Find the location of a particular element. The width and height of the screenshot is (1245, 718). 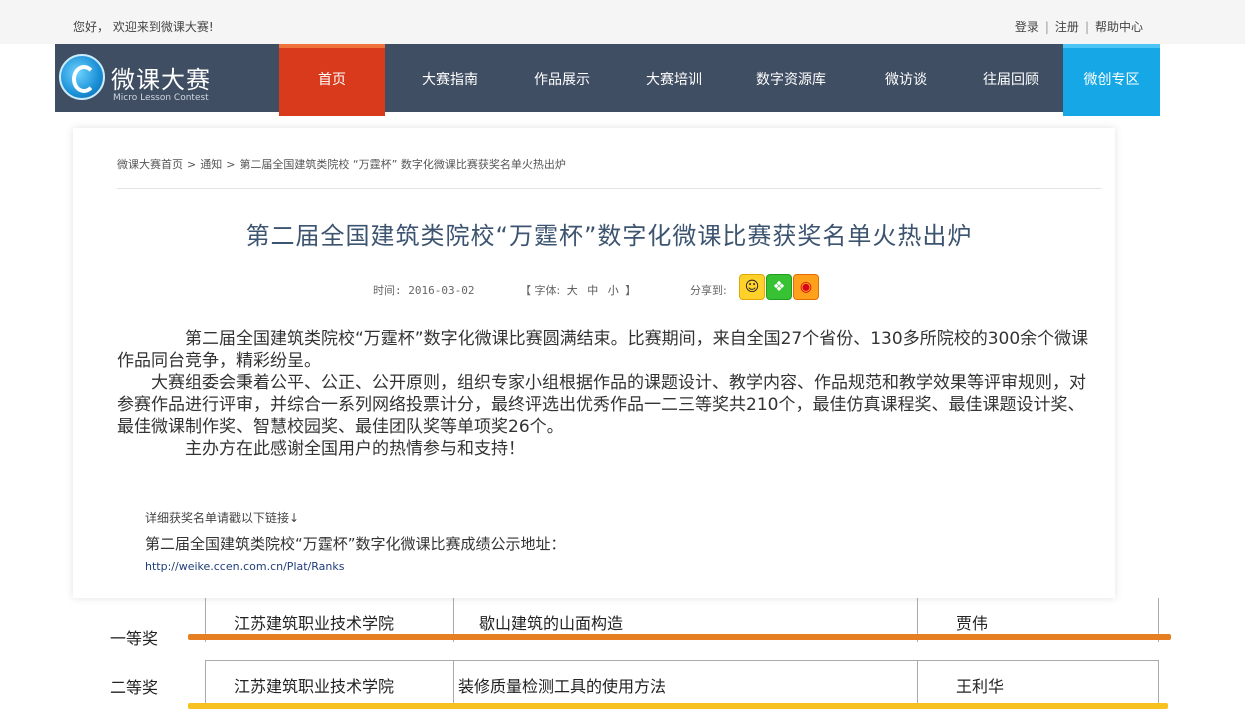

share-label: 分享到: is located at coordinates (708, 290).